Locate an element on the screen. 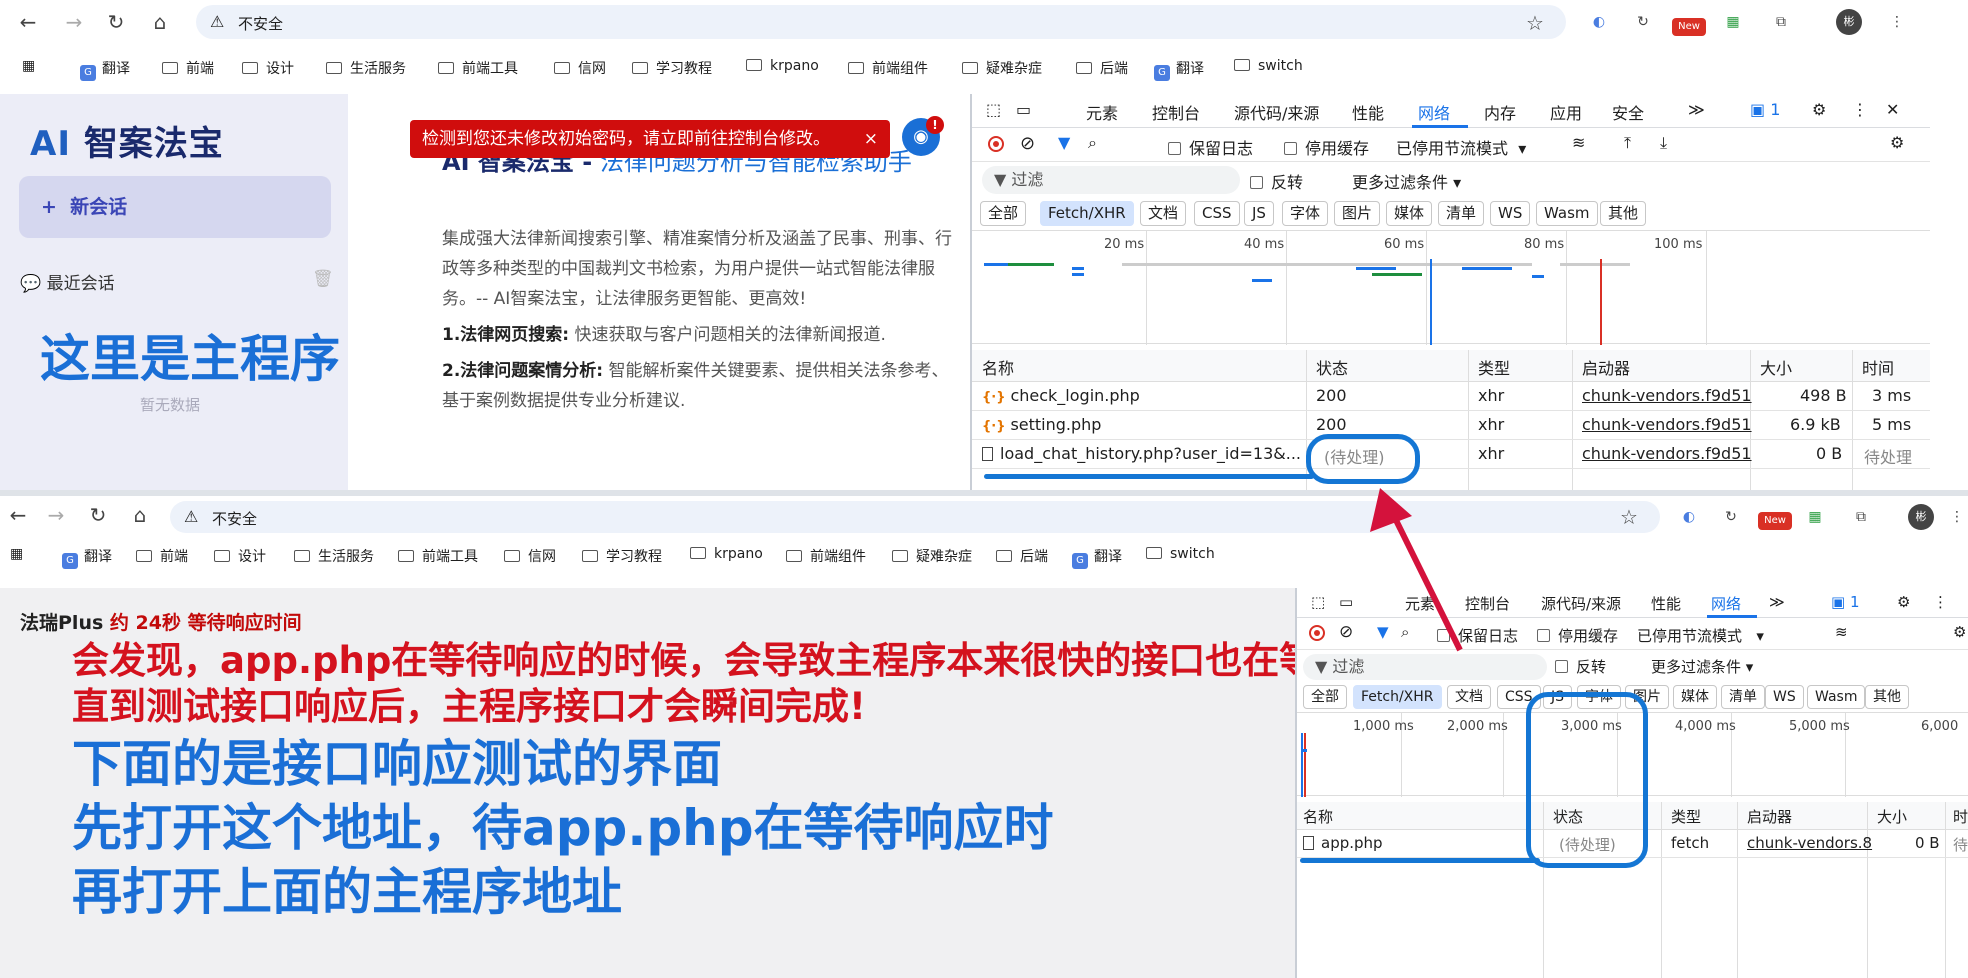  arrow-annotation is located at coordinates (1416, 570).